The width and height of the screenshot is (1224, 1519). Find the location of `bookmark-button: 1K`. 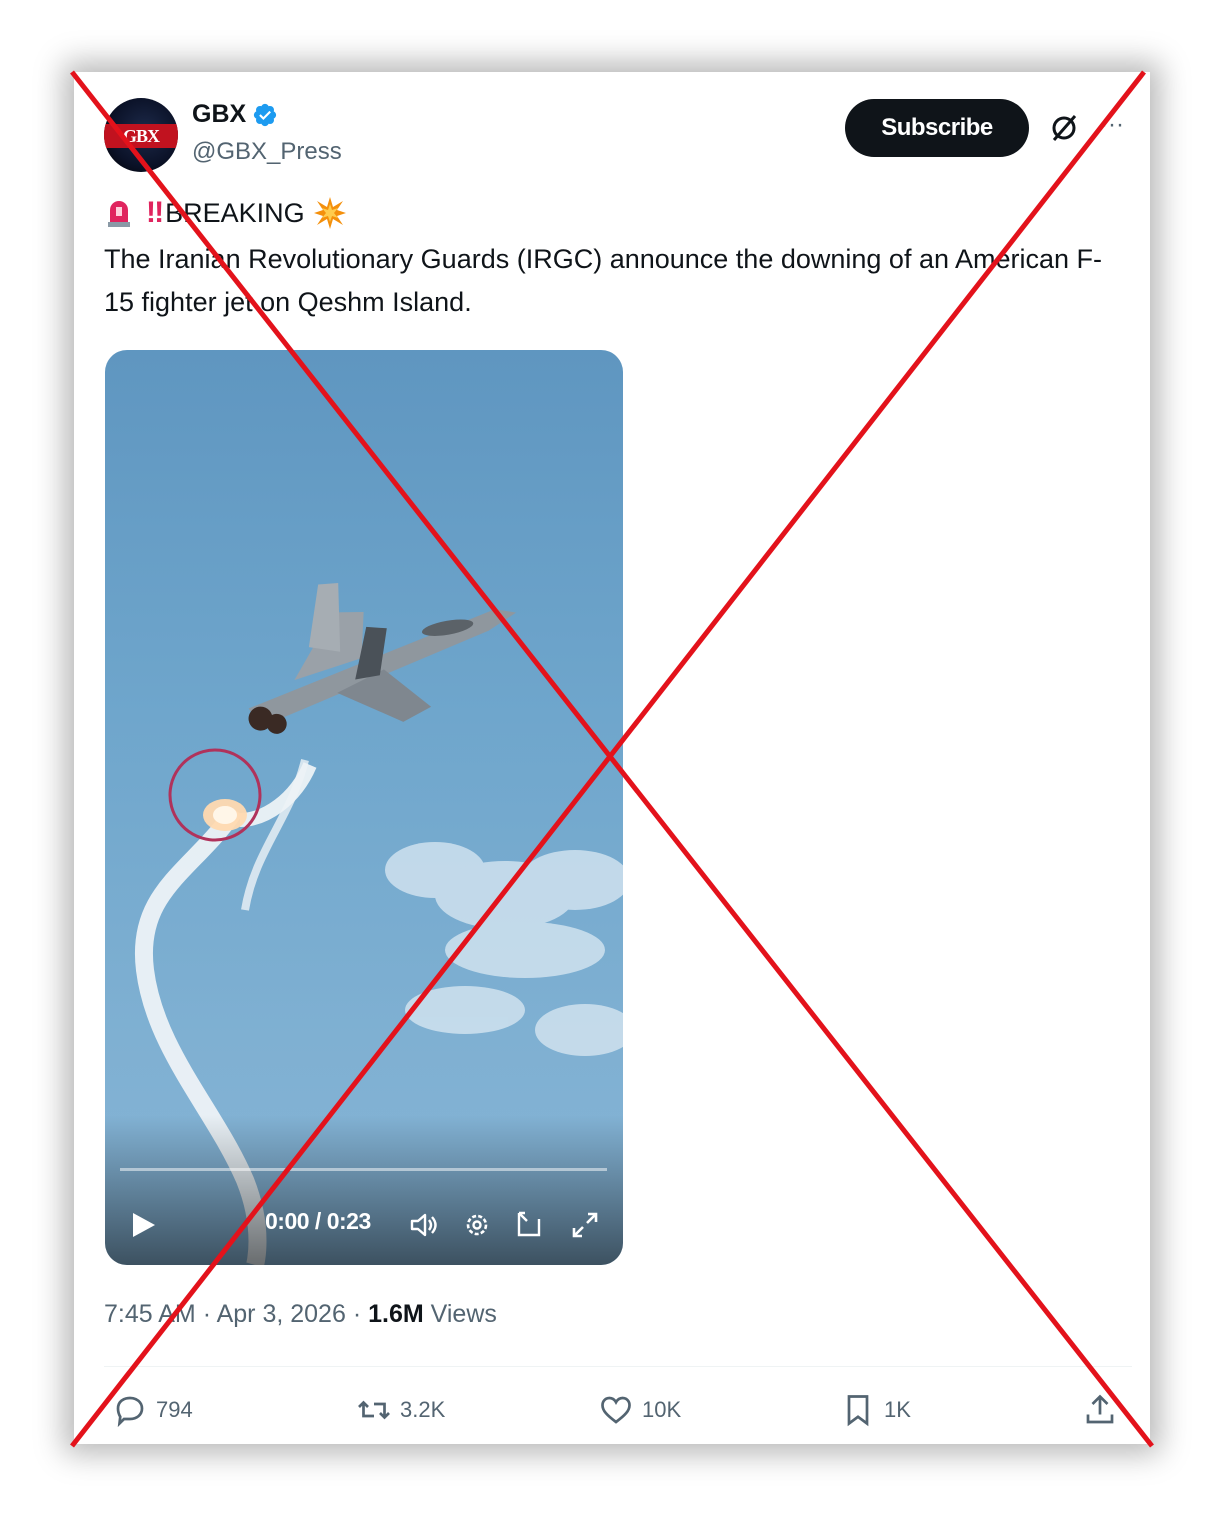

bookmark-button: 1K is located at coordinates (875, 1410).